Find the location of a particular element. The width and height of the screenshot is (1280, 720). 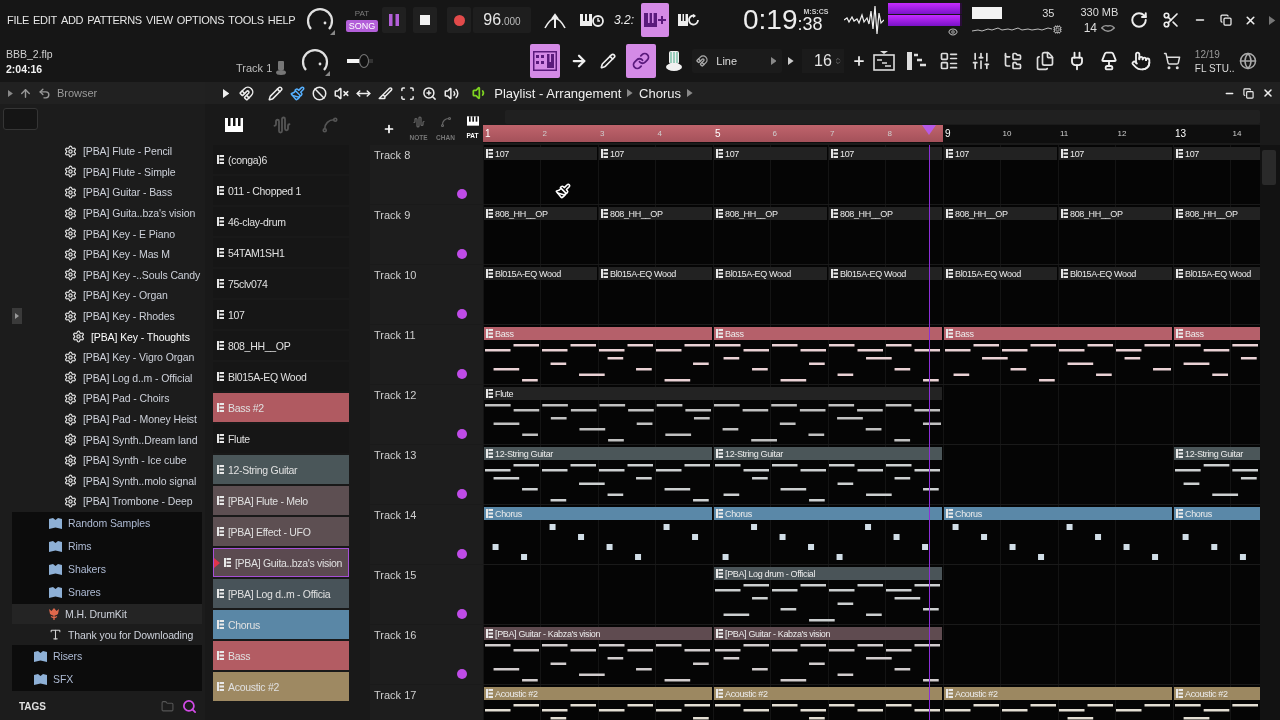

browser-item: [PBA] Trombone - Deep is located at coordinates (114, 501).